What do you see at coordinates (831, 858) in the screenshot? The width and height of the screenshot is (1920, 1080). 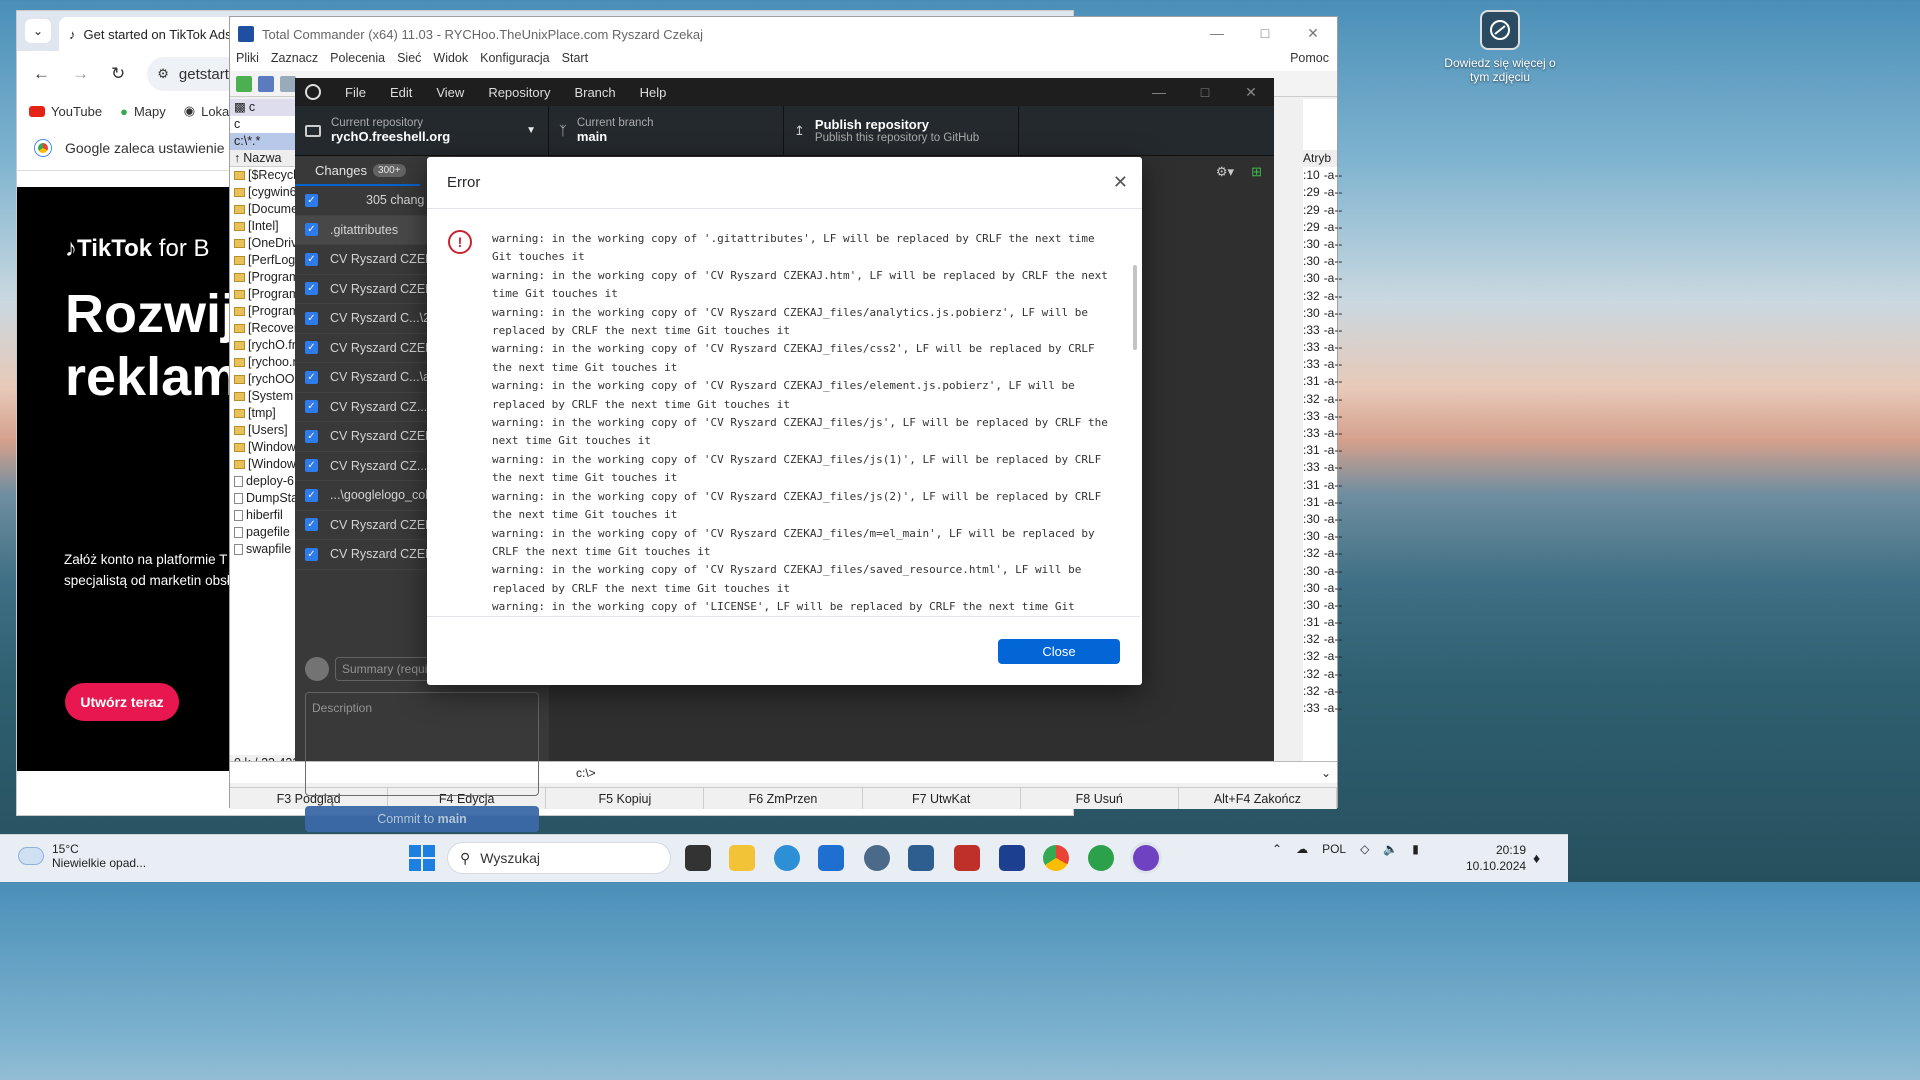 I see `store-icon` at bounding box center [831, 858].